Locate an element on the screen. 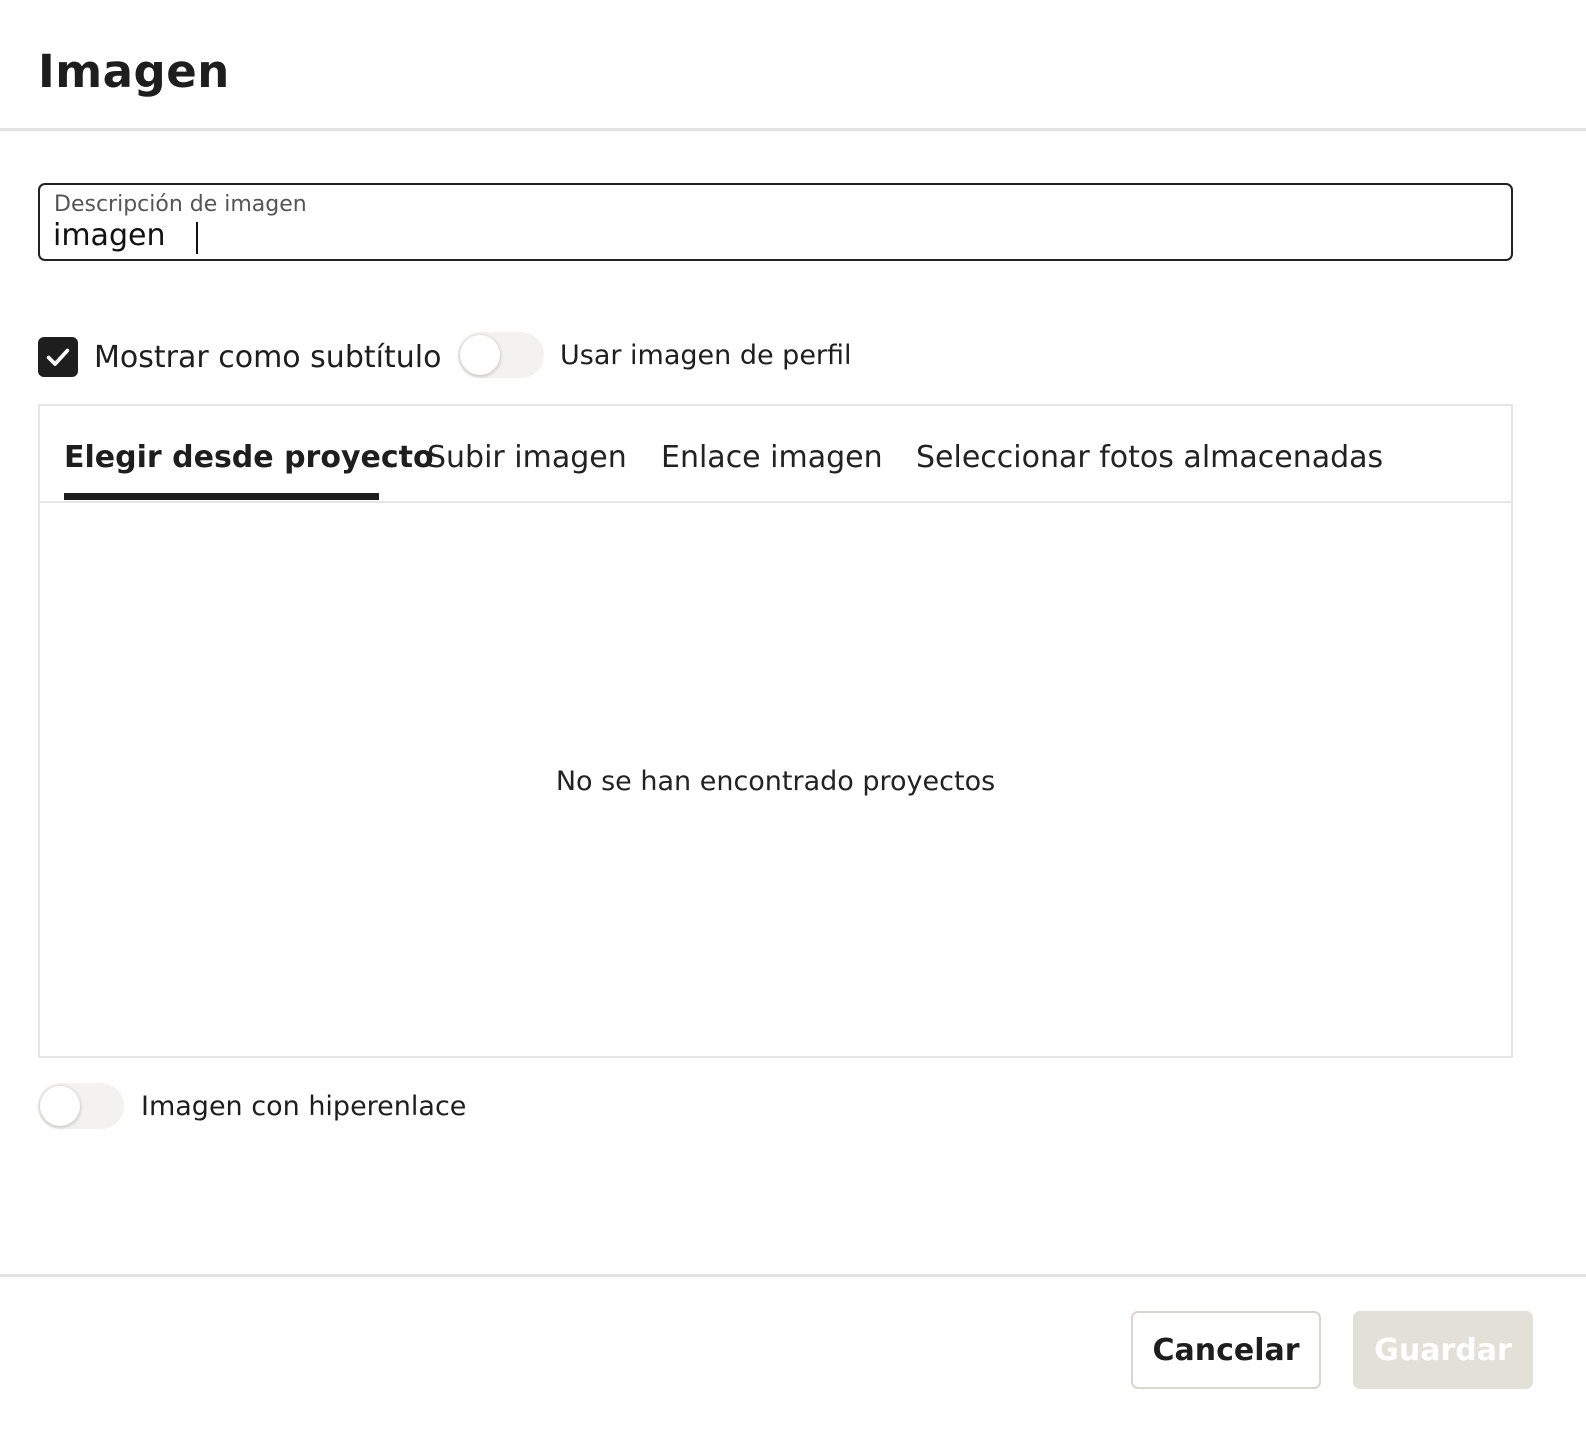  dialog-title: Imagen is located at coordinates (134, 71).